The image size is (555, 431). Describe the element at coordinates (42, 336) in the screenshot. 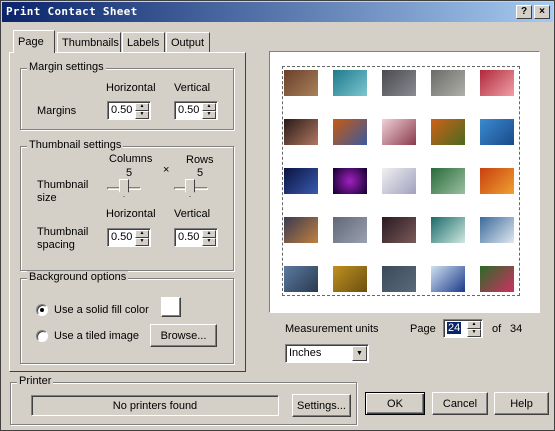

I see `tiled-image-radio` at that location.